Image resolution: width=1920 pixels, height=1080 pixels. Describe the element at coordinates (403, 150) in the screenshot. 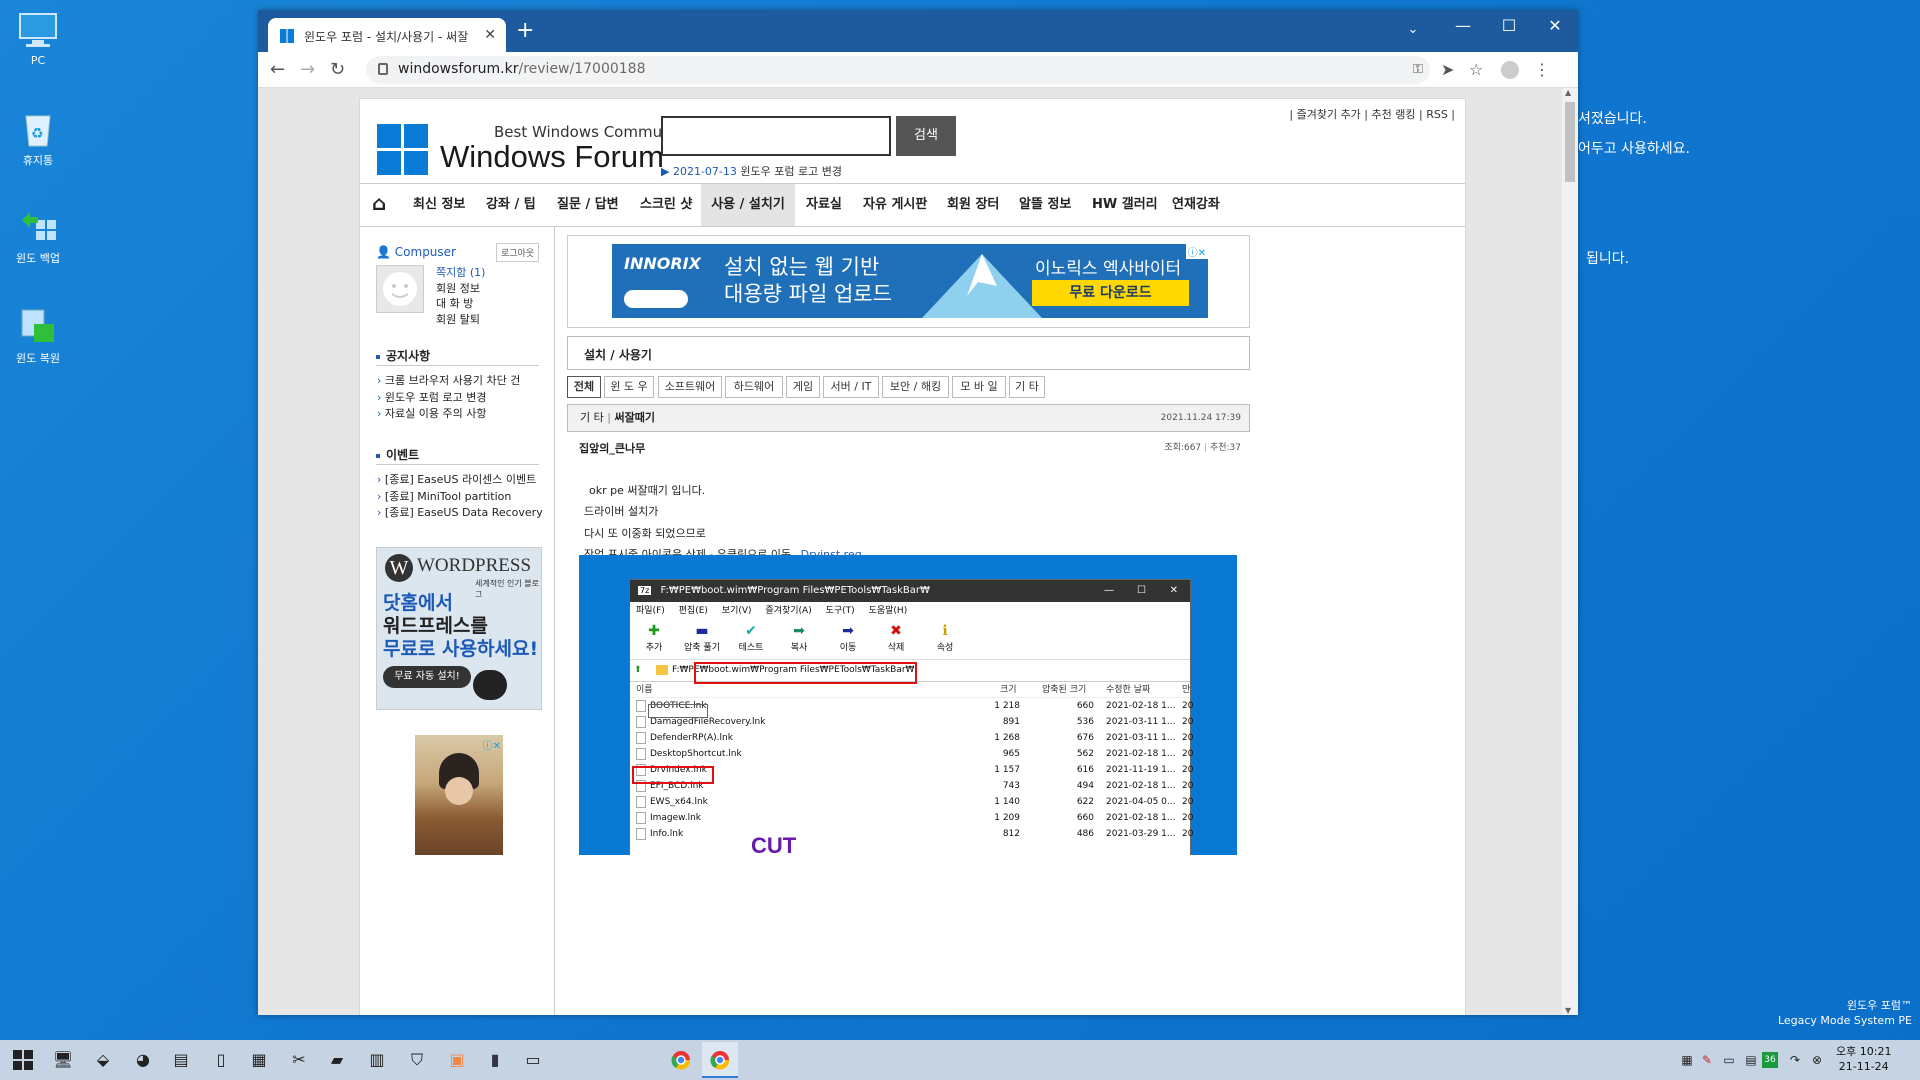

I see `windows-logo` at that location.